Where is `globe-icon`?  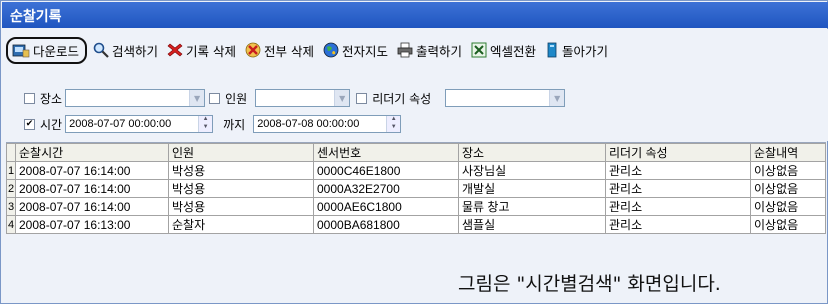 globe-icon is located at coordinates (331, 50).